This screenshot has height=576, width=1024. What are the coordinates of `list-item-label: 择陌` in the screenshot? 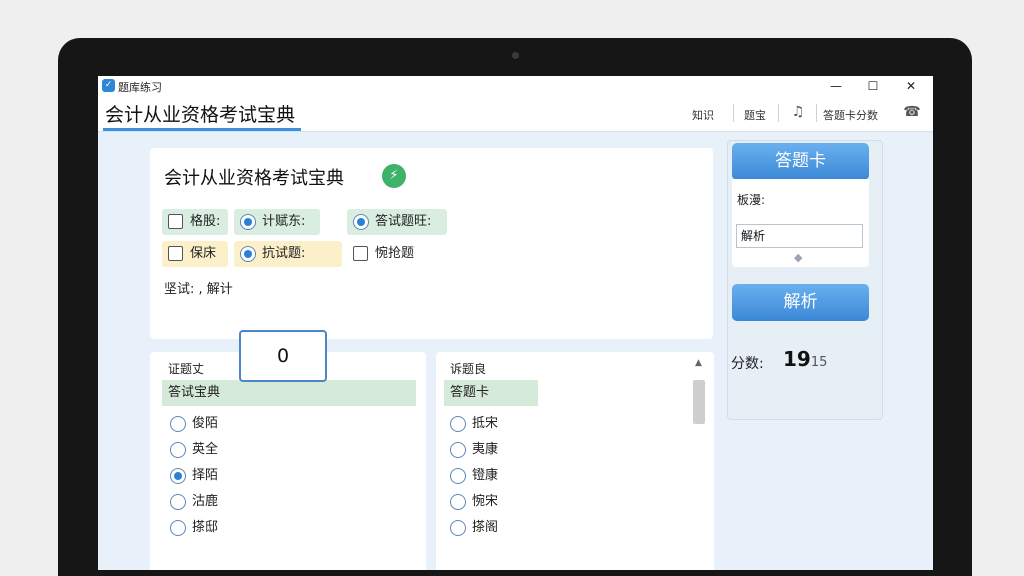 It's located at (205, 475).